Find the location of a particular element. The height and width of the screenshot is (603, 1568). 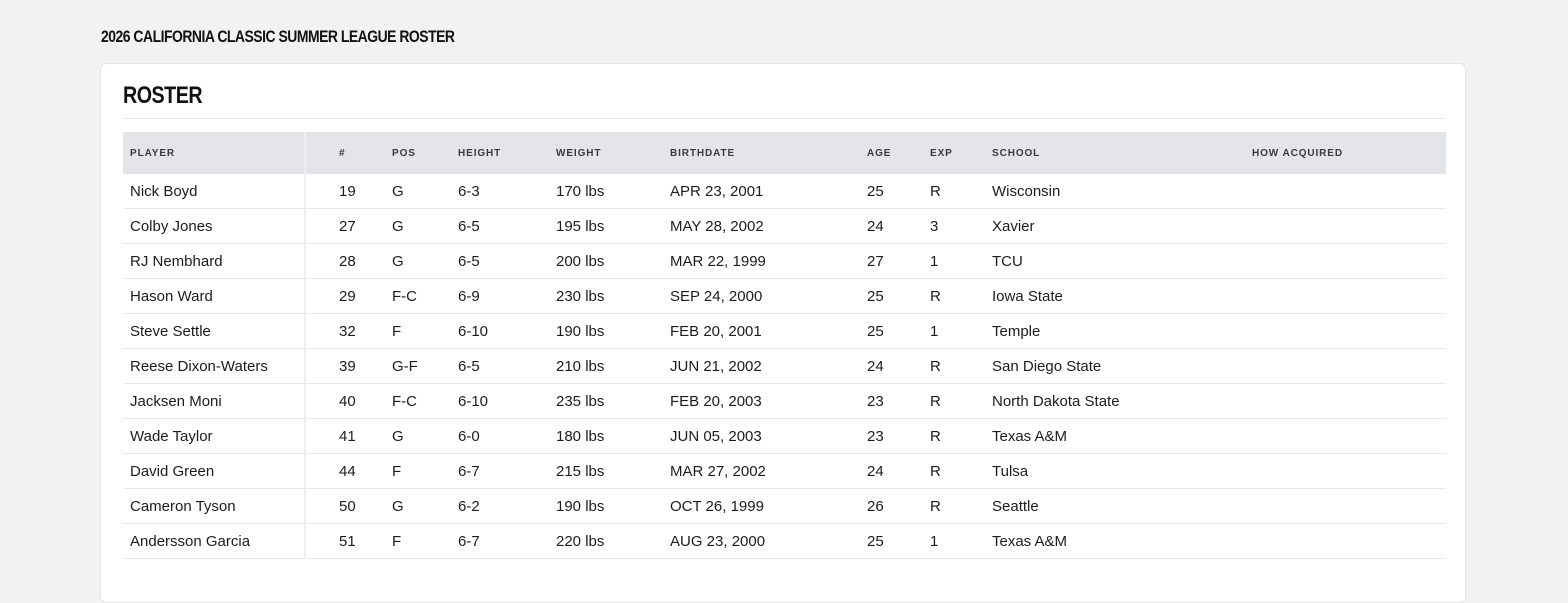

player-name-cell: Andersson Garcia is located at coordinates (214, 541).